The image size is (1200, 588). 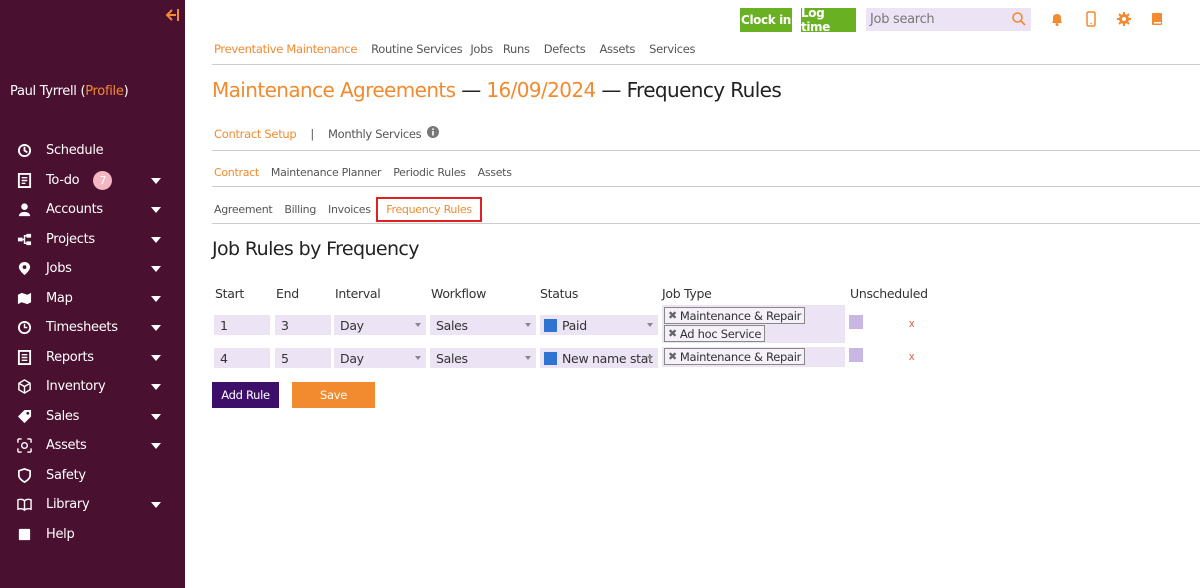 I want to click on start-input: 1, so click(x=242, y=325).